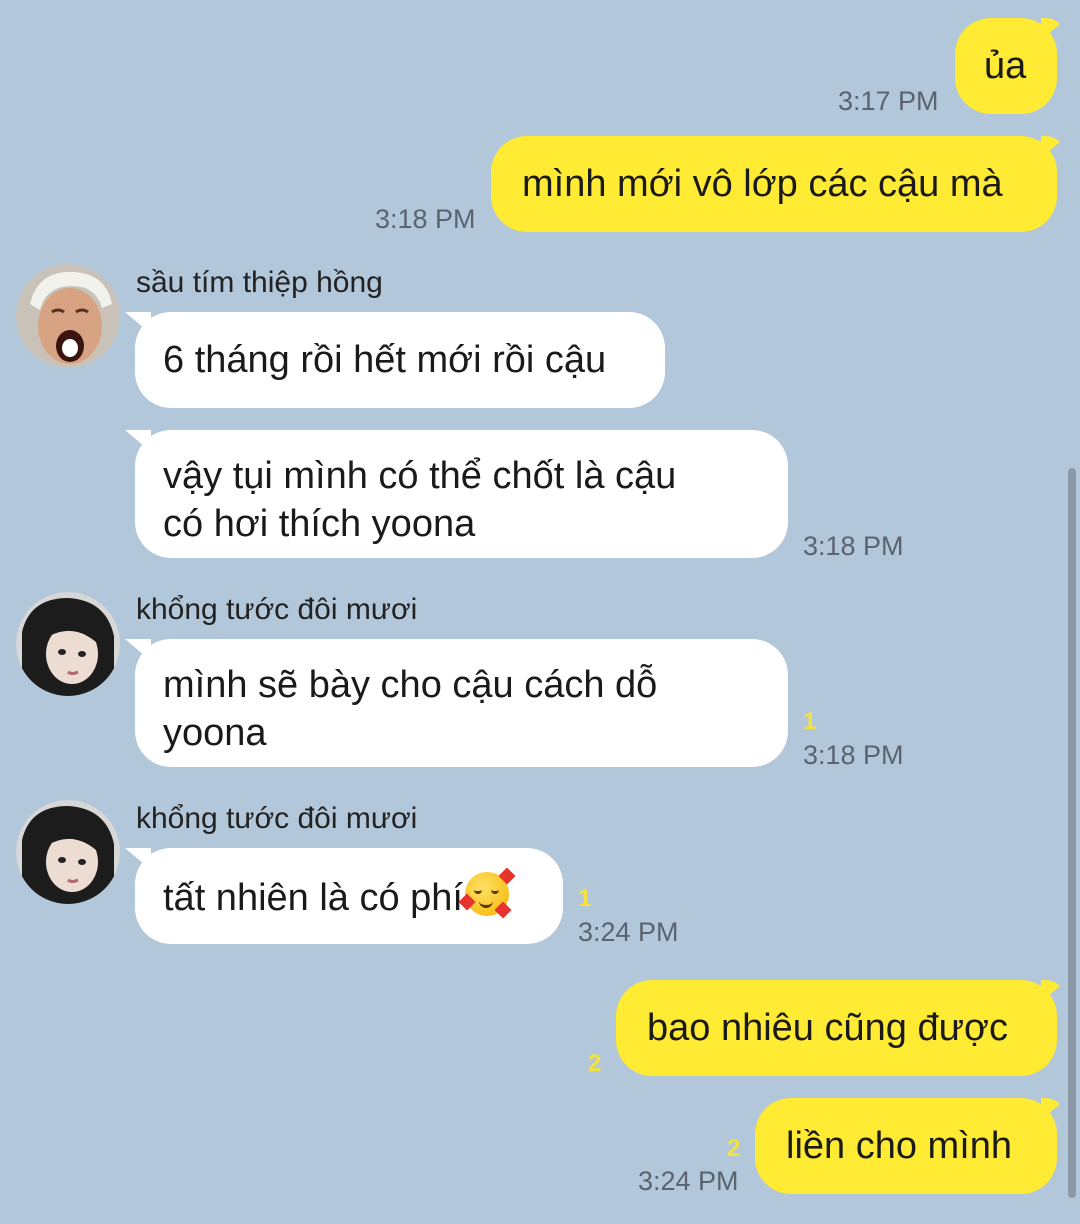 The height and width of the screenshot is (1224, 1080). What do you see at coordinates (319, 524) in the screenshot?
I see `message-text-line: có hơi thích yoona` at bounding box center [319, 524].